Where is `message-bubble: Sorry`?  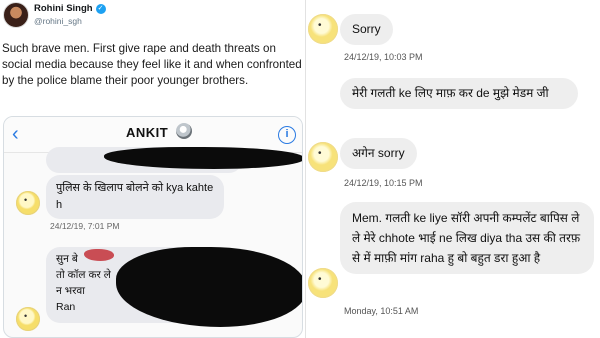 message-bubble: Sorry is located at coordinates (366, 29).